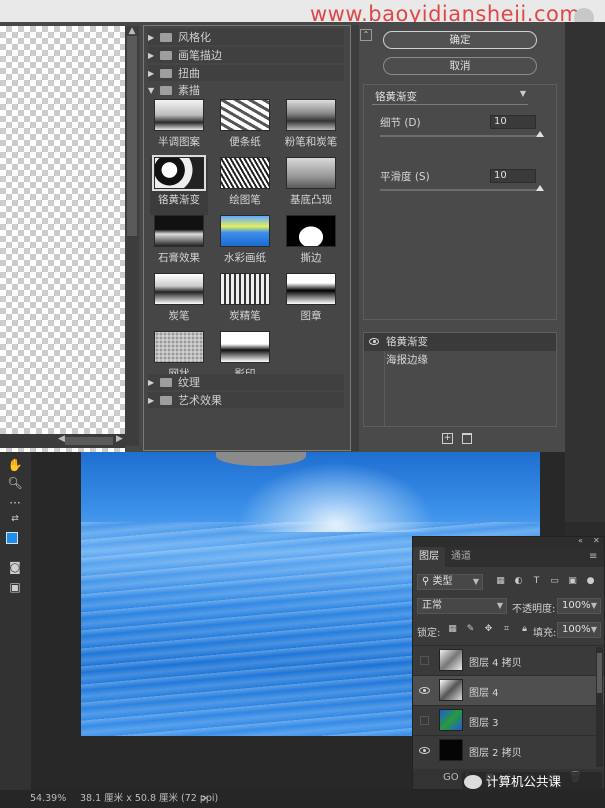 This screenshot has height=808, width=605. I want to click on thumb-note-paper: 便条纸, so click(245, 128).